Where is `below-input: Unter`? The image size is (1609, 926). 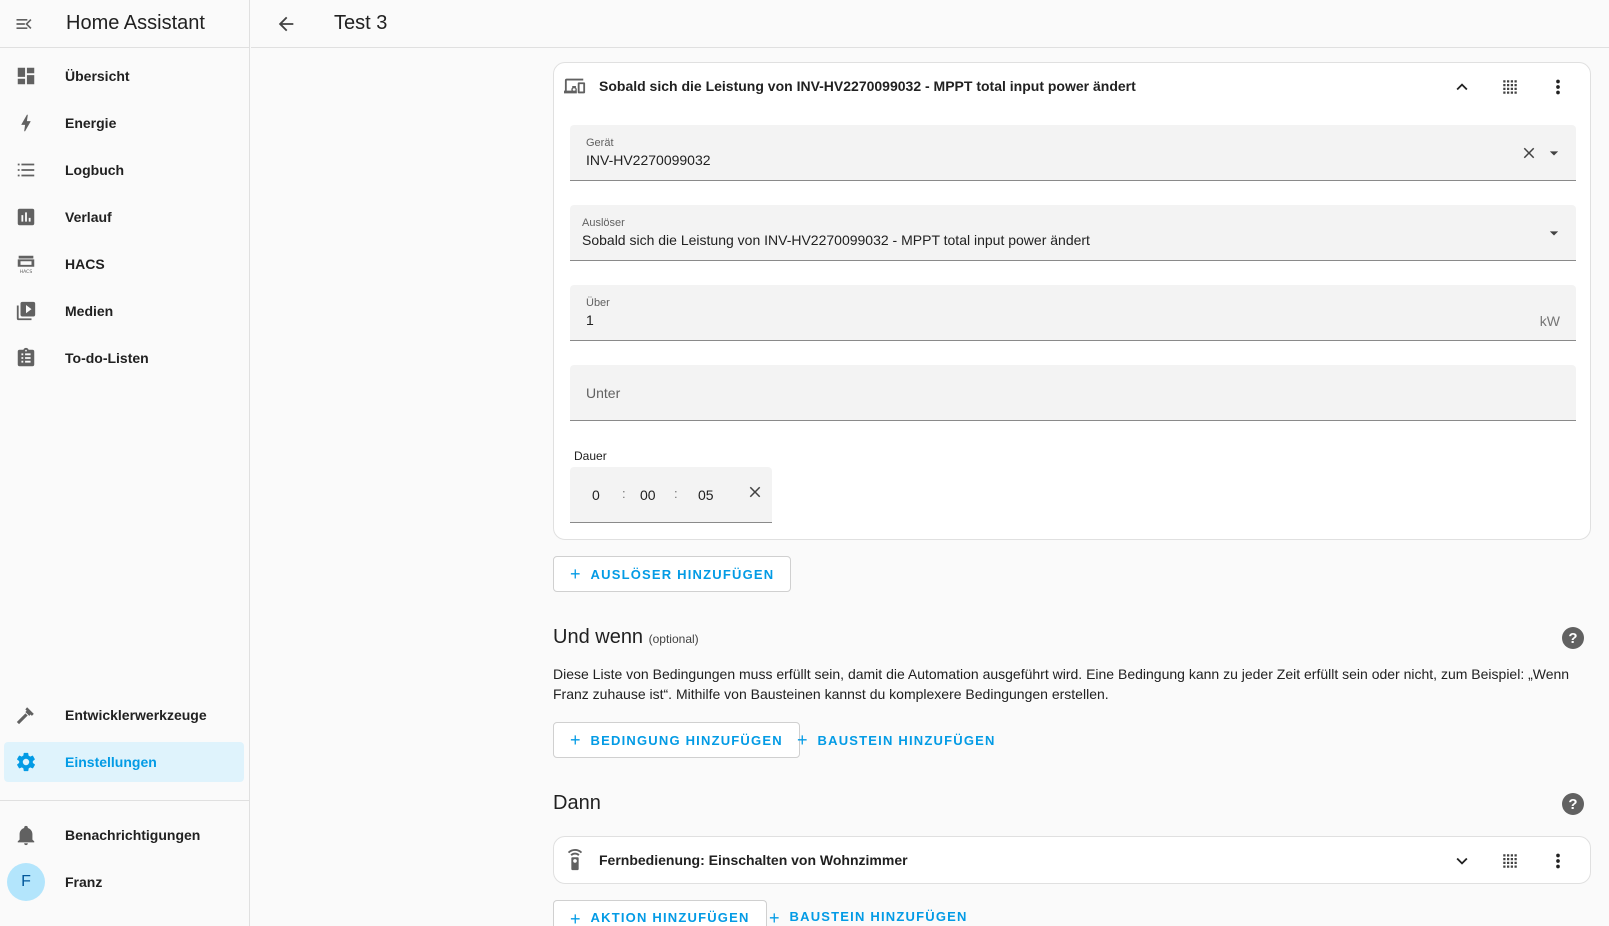 below-input: Unter is located at coordinates (1073, 393).